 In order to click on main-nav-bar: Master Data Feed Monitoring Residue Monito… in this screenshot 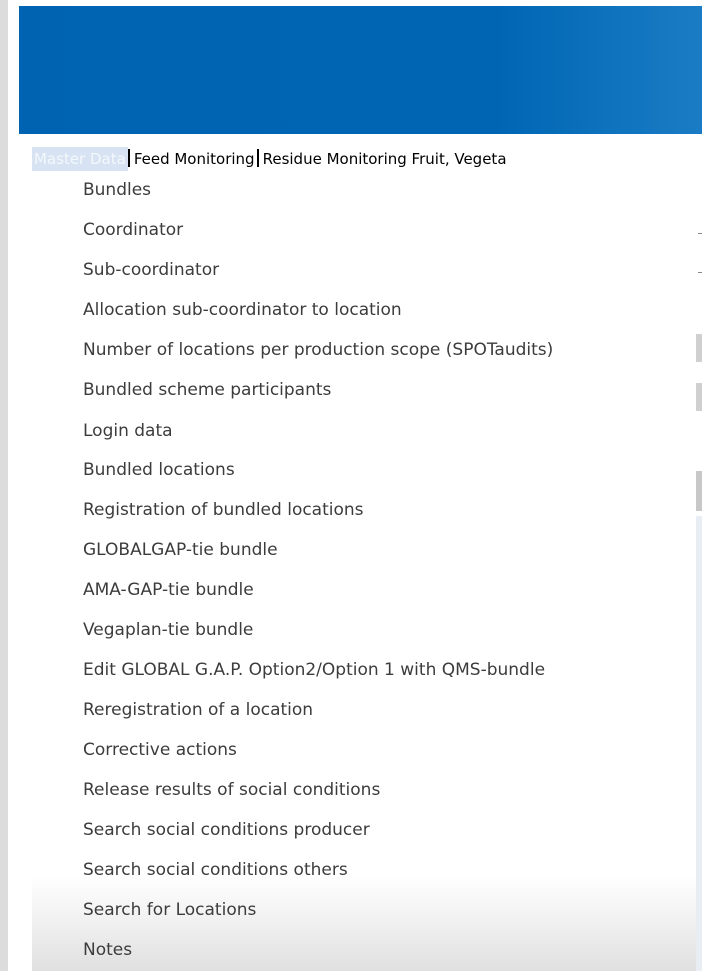, I will do `click(270, 159)`.